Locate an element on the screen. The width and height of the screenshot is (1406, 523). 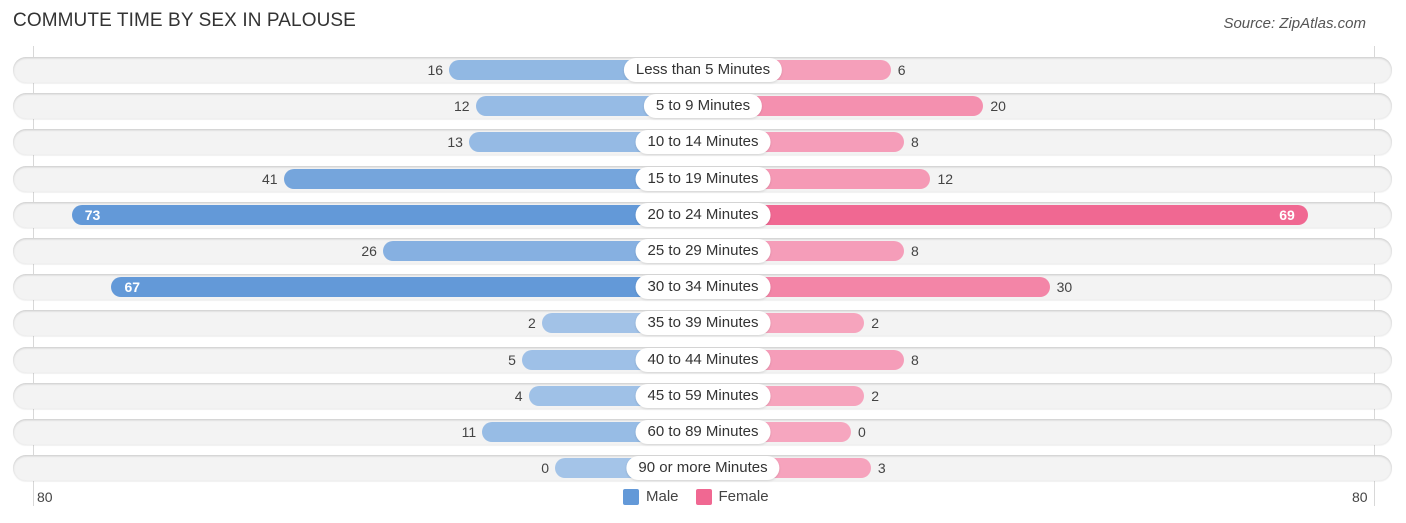
value-label-male: 5 is located at coordinates (512, 359).